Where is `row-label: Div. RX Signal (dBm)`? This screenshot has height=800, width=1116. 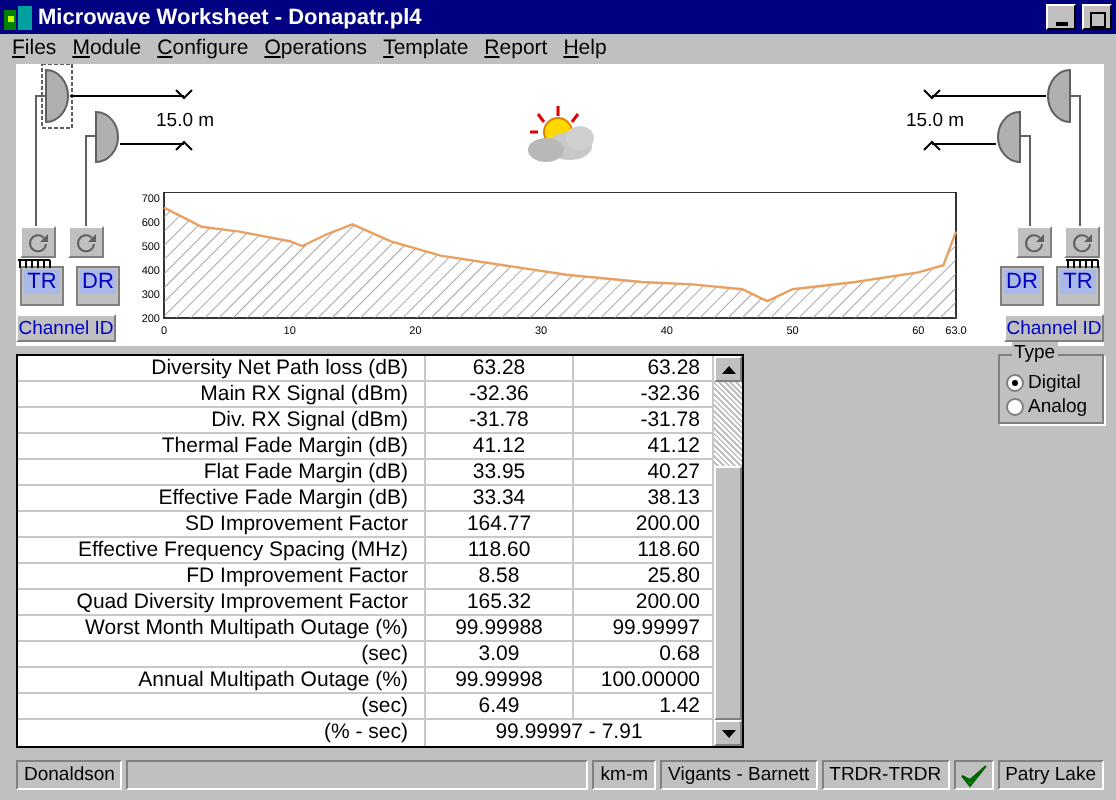
row-label: Div. RX Signal (dBm) is located at coordinates (222, 420).